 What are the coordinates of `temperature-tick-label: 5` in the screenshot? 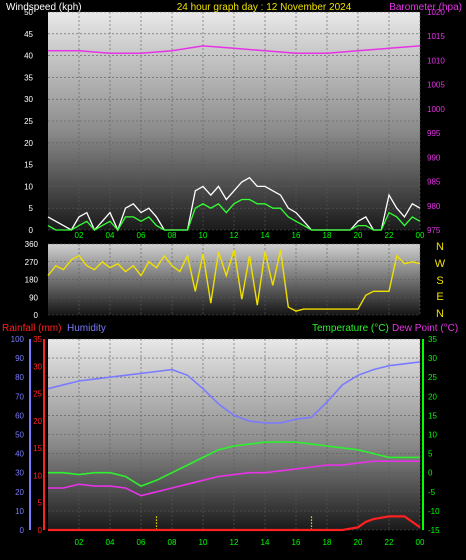 It's located at (430, 454).